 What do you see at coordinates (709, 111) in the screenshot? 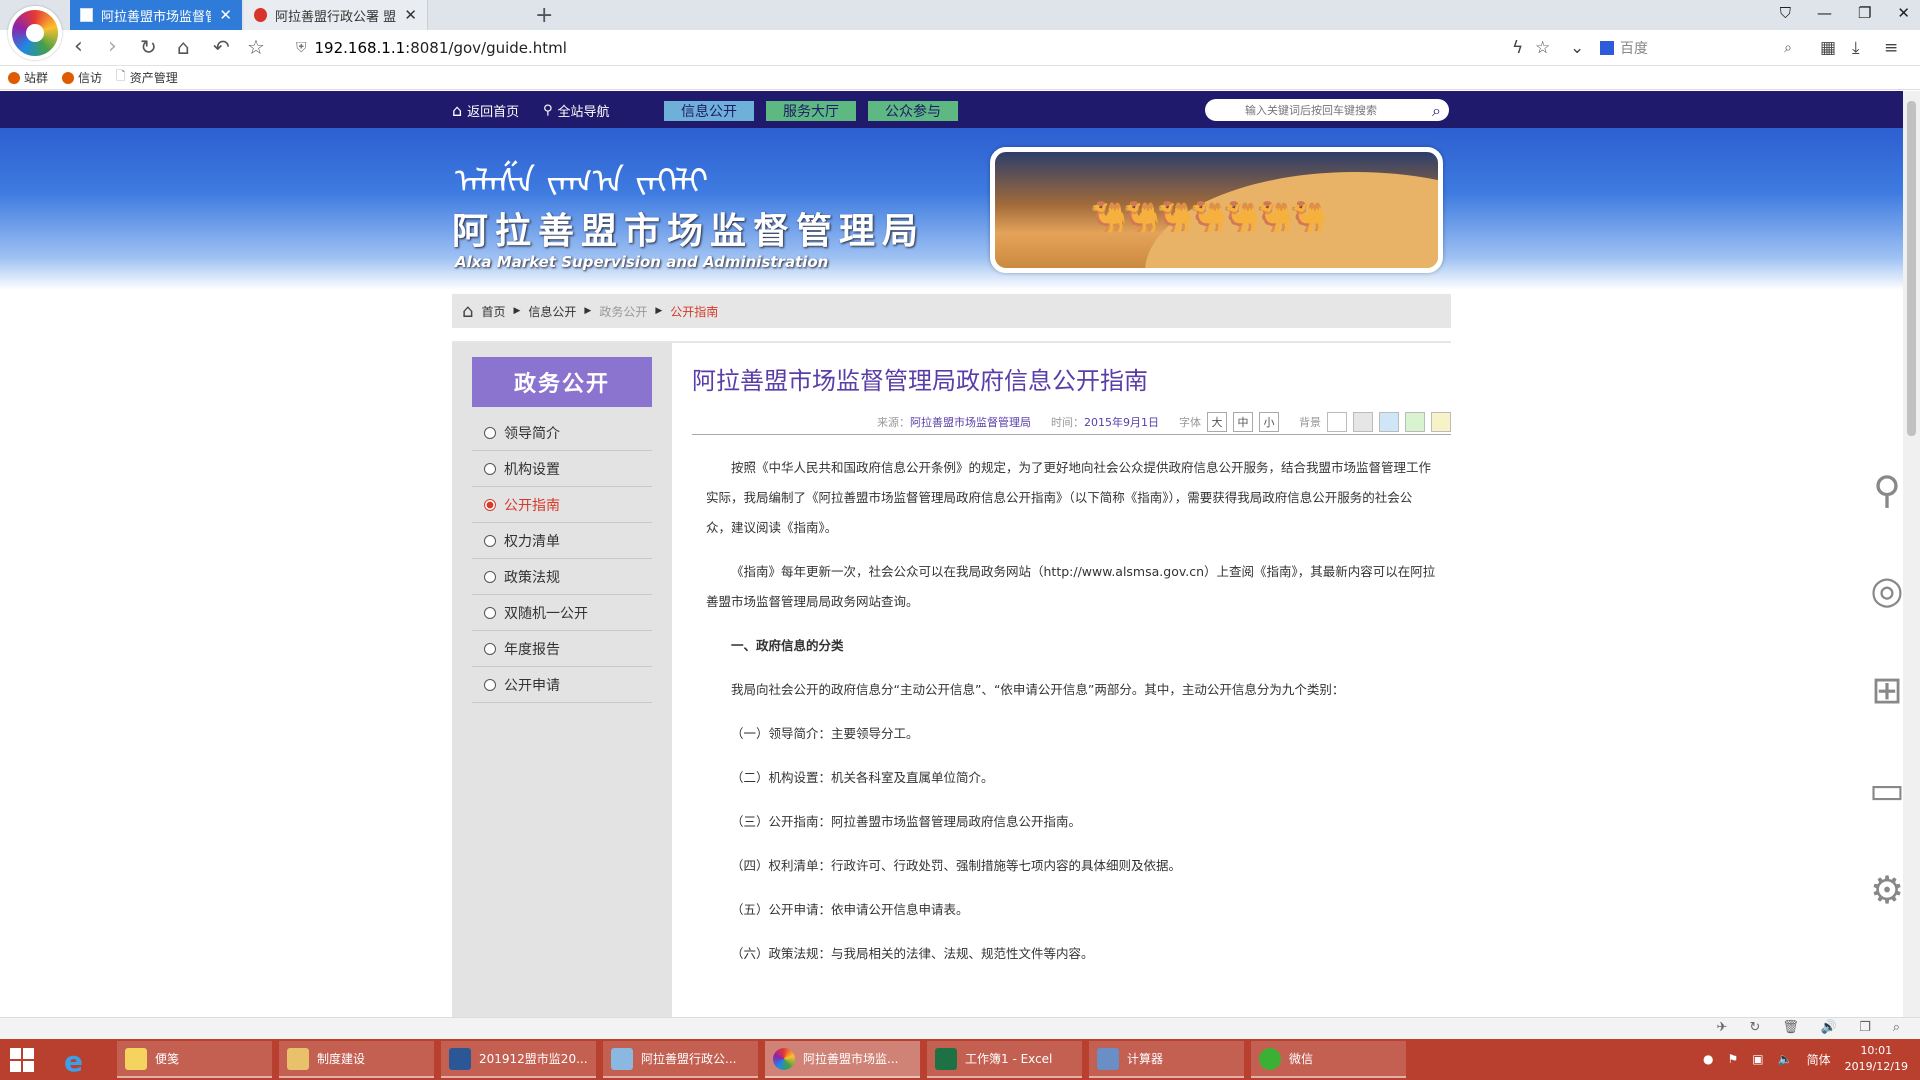
I see `nav-tab-info-public: 信息公开` at bounding box center [709, 111].